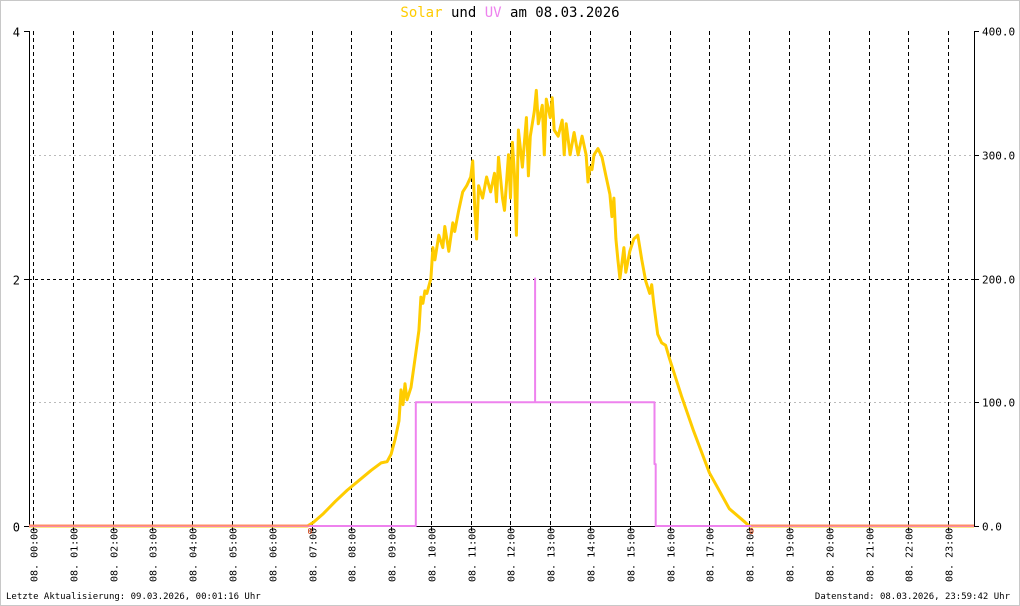 This screenshot has height=606, width=1020. I want to click on x-tick-label: 08. 10:00, so click(433, 555).